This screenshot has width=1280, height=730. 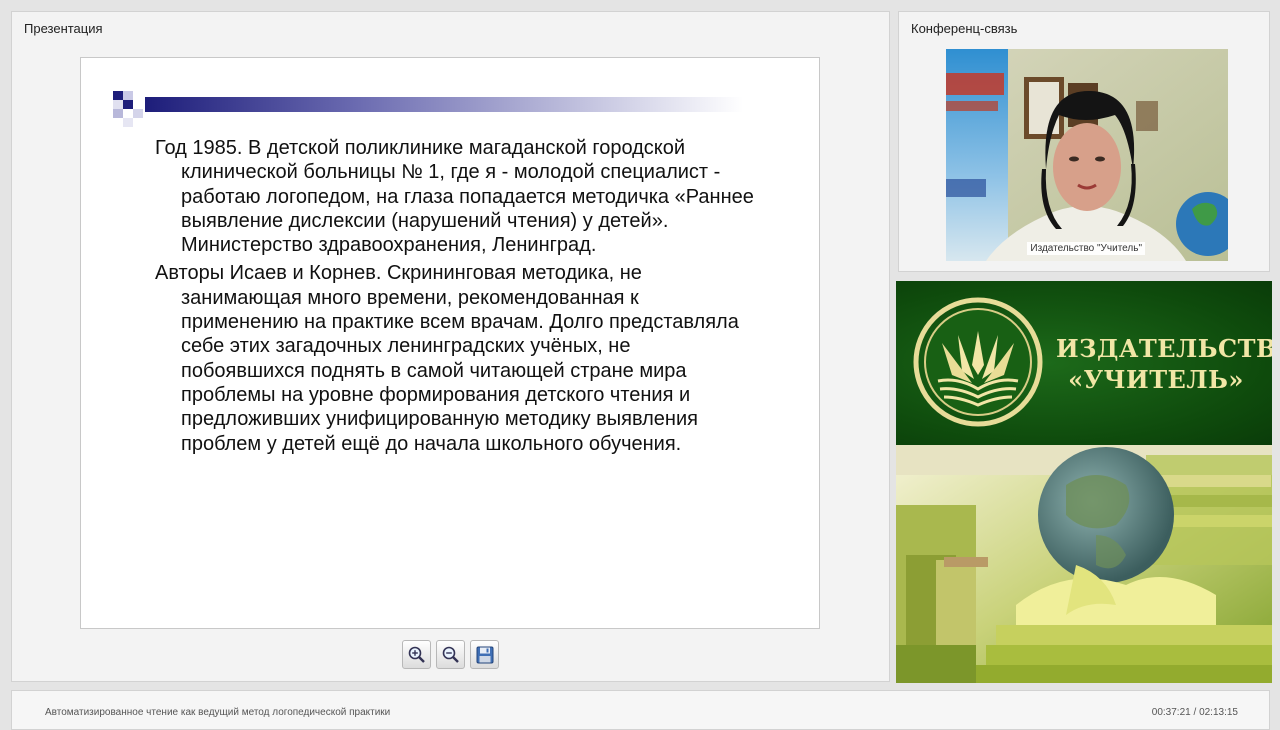 I want to click on zoom-in-icon, so click(x=416, y=654).